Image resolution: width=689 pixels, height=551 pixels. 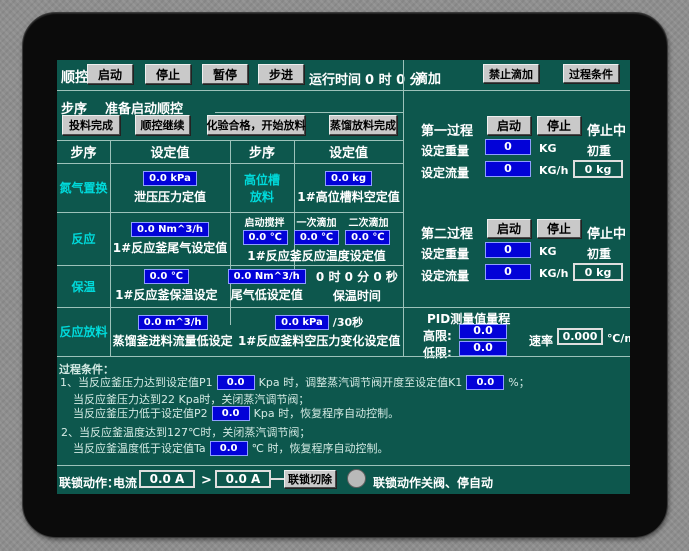 What do you see at coordinates (368, 237) in the screenshot?
I see `second-drip-temp-setpoint: 0.0 ℃` at bounding box center [368, 237].